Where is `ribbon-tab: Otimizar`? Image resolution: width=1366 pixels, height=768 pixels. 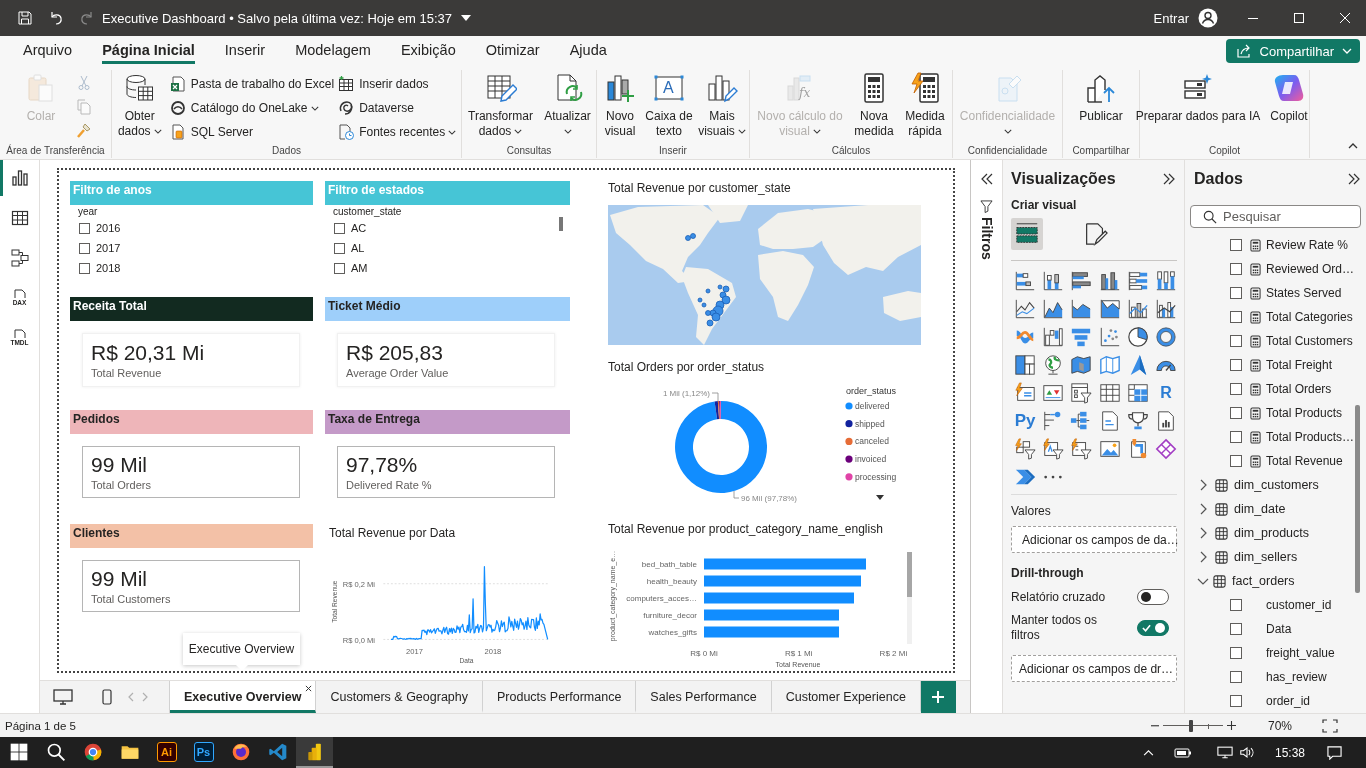 ribbon-tab: Otimizar is located at coordinates (512, 50).